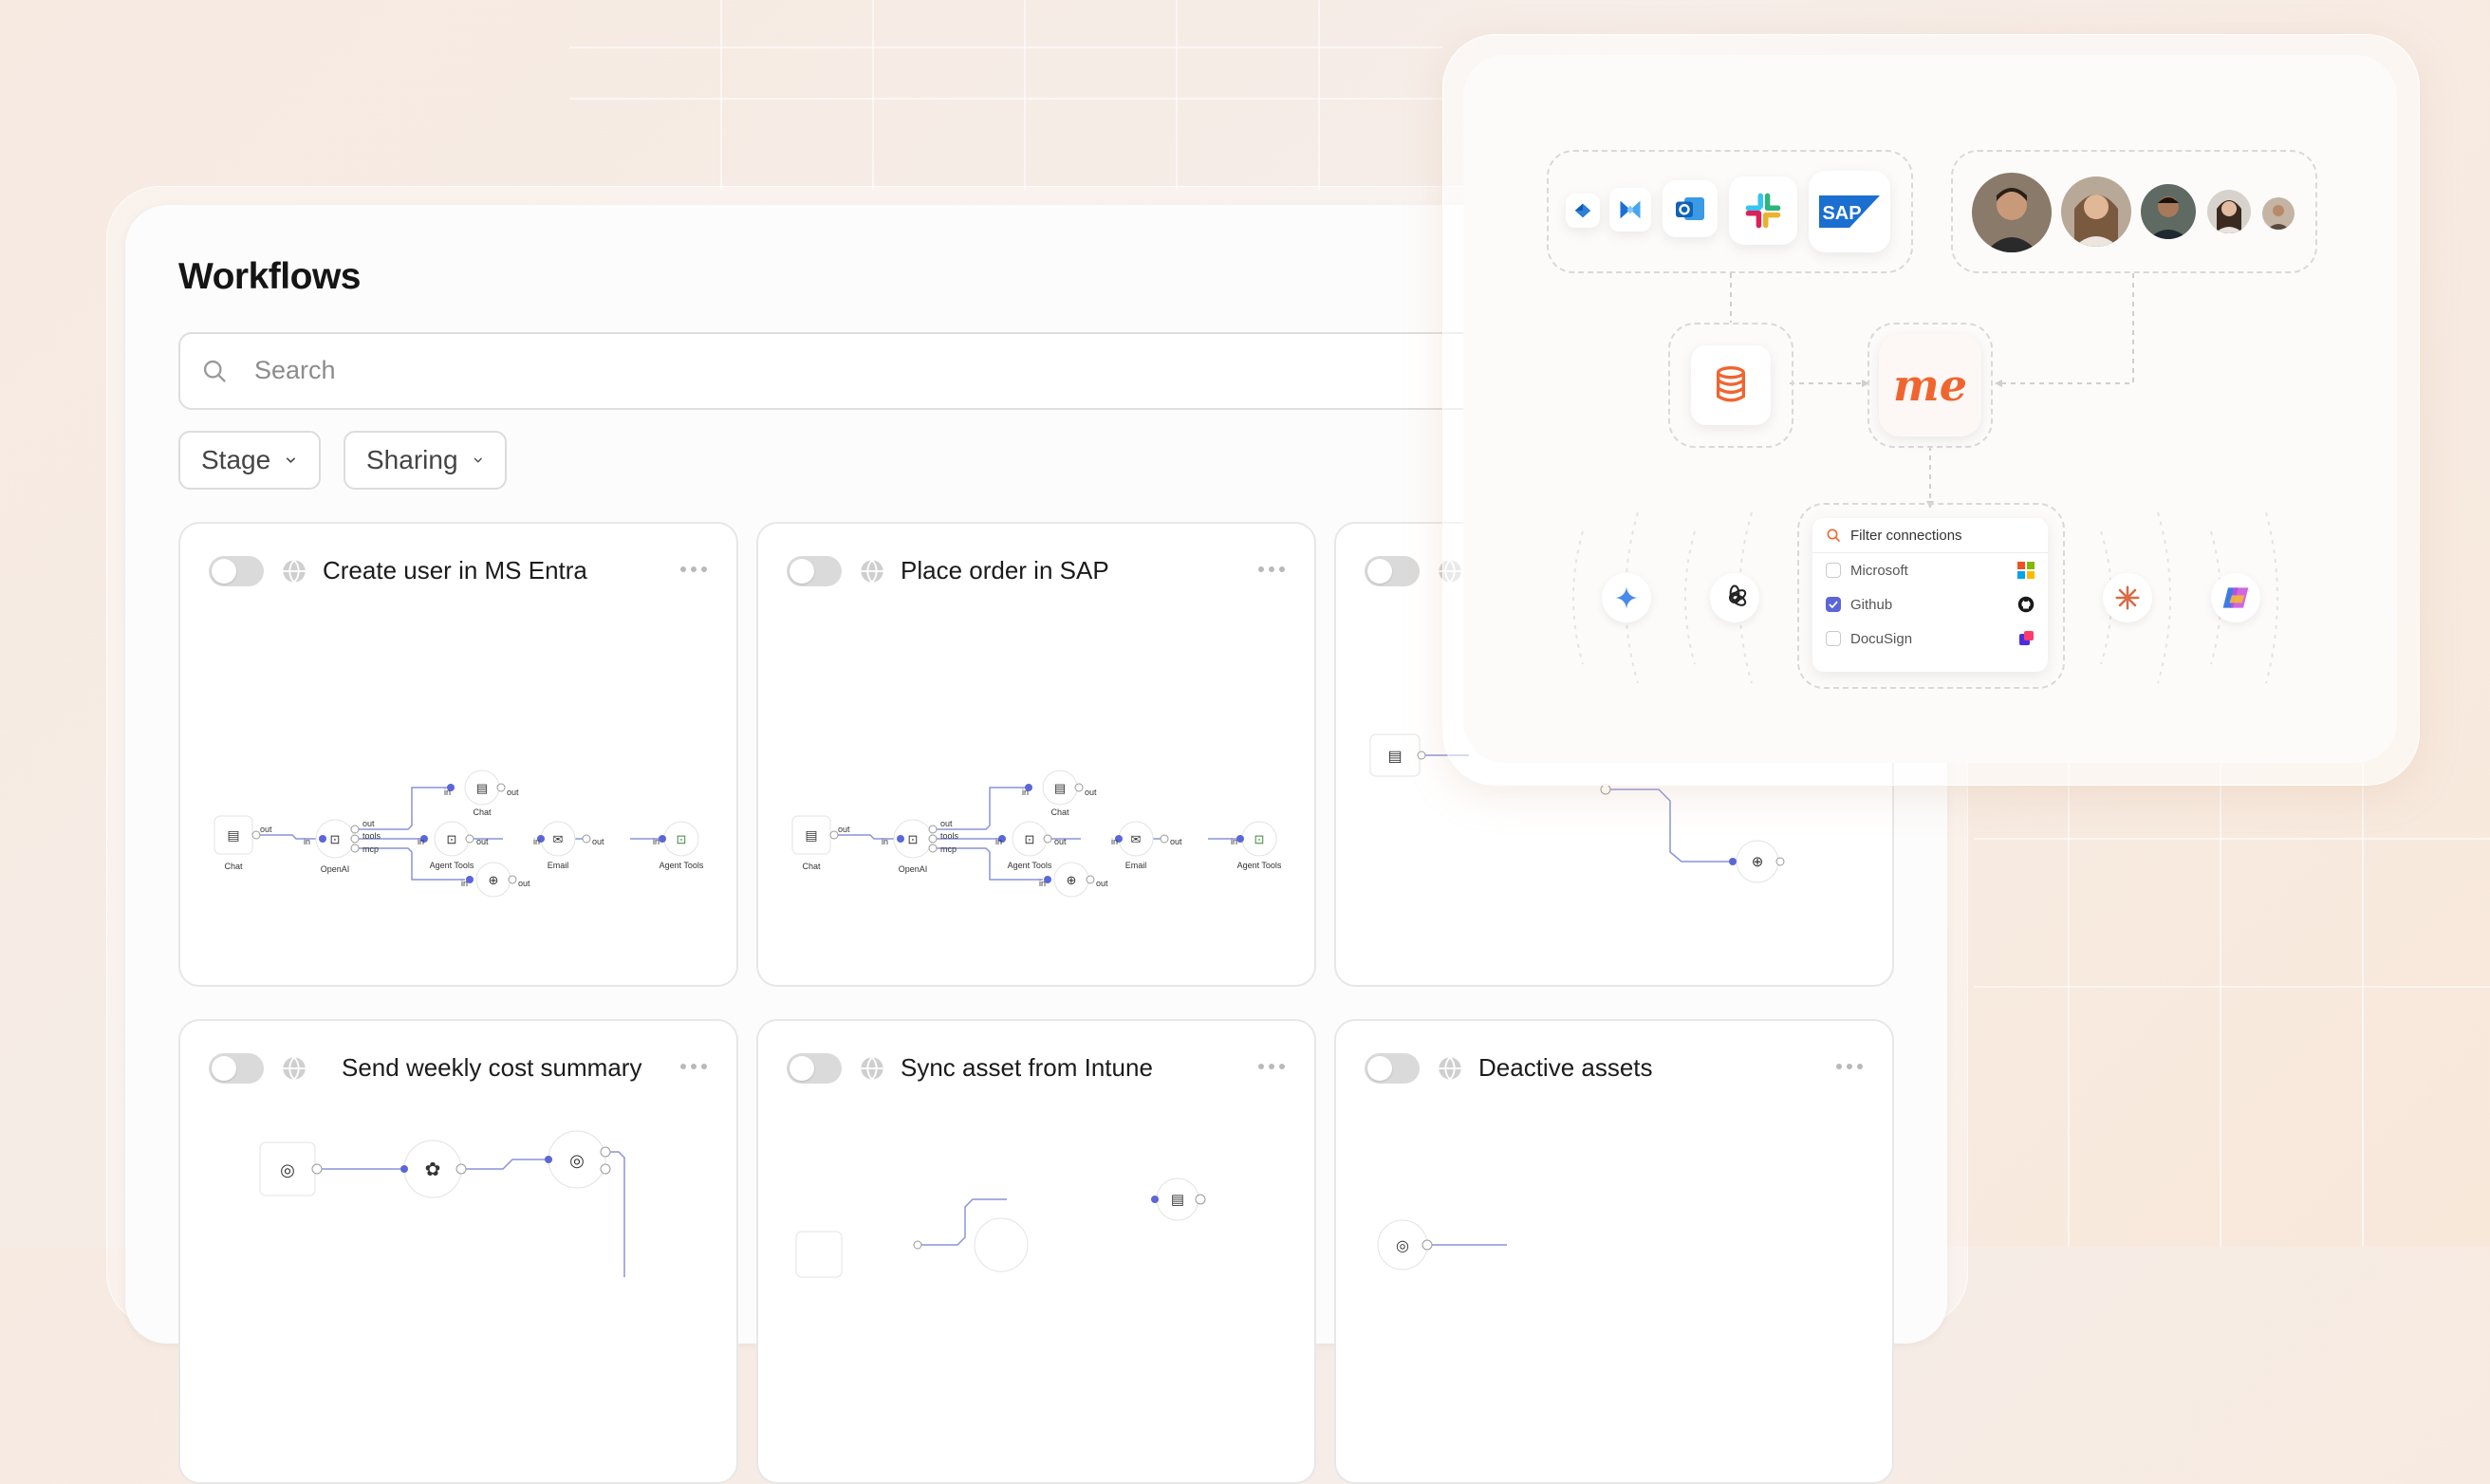  I want to click on docusign-logo-icon, so click(2026, 638).